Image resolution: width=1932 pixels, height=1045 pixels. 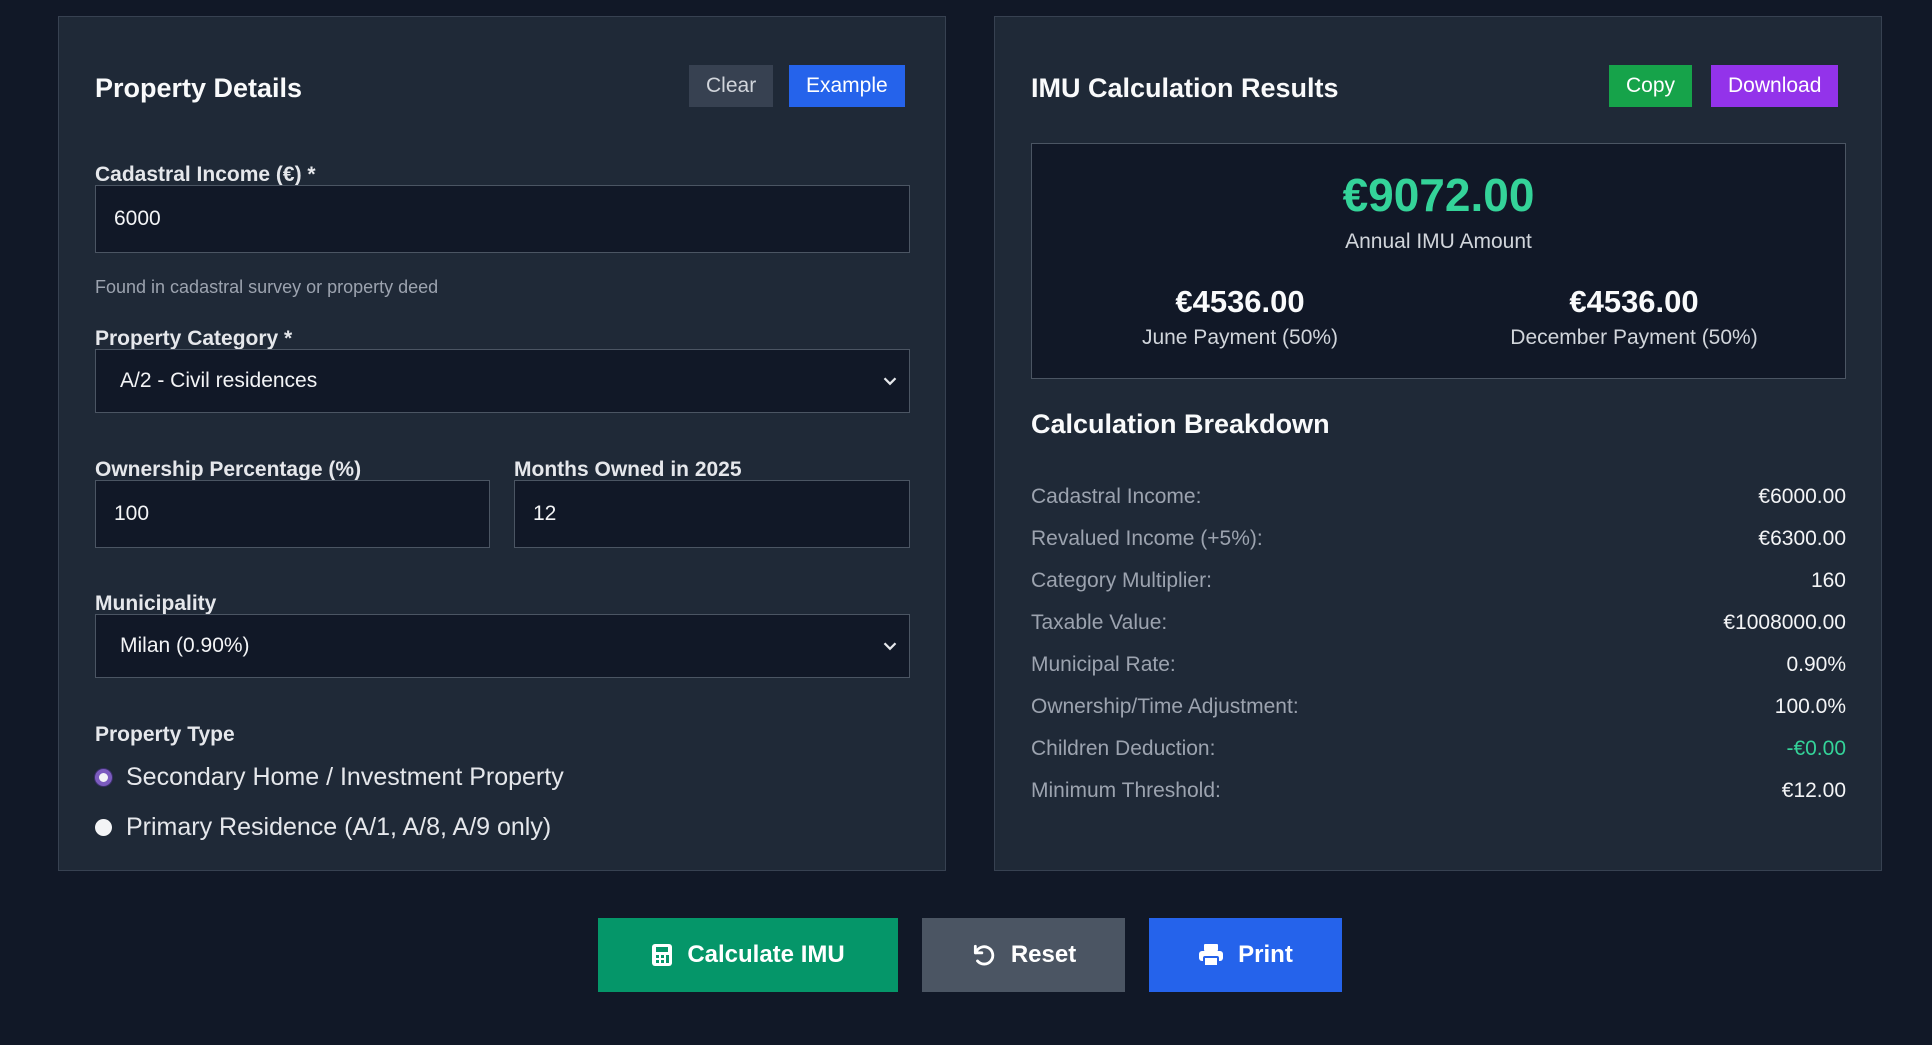 I want to click on calculate-imu-label: Calculate IMU, so click(x=766, y=954).